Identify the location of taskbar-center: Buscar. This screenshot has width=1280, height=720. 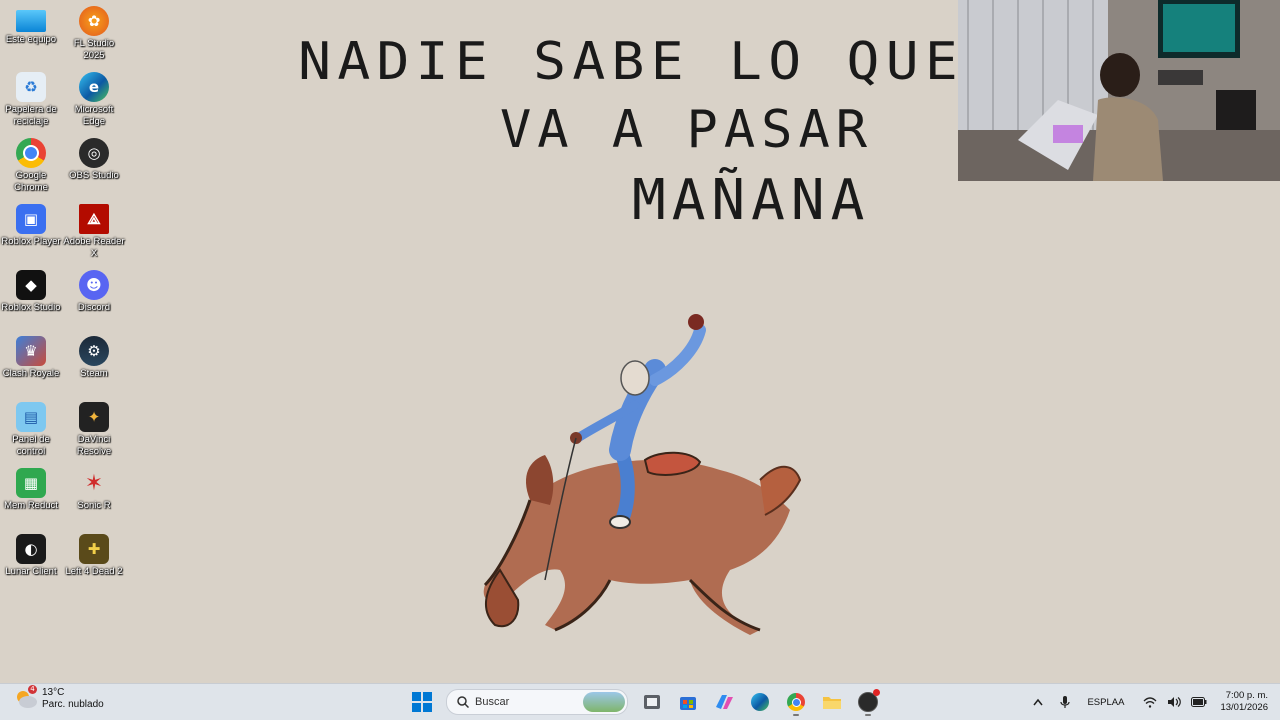
(645, 702).